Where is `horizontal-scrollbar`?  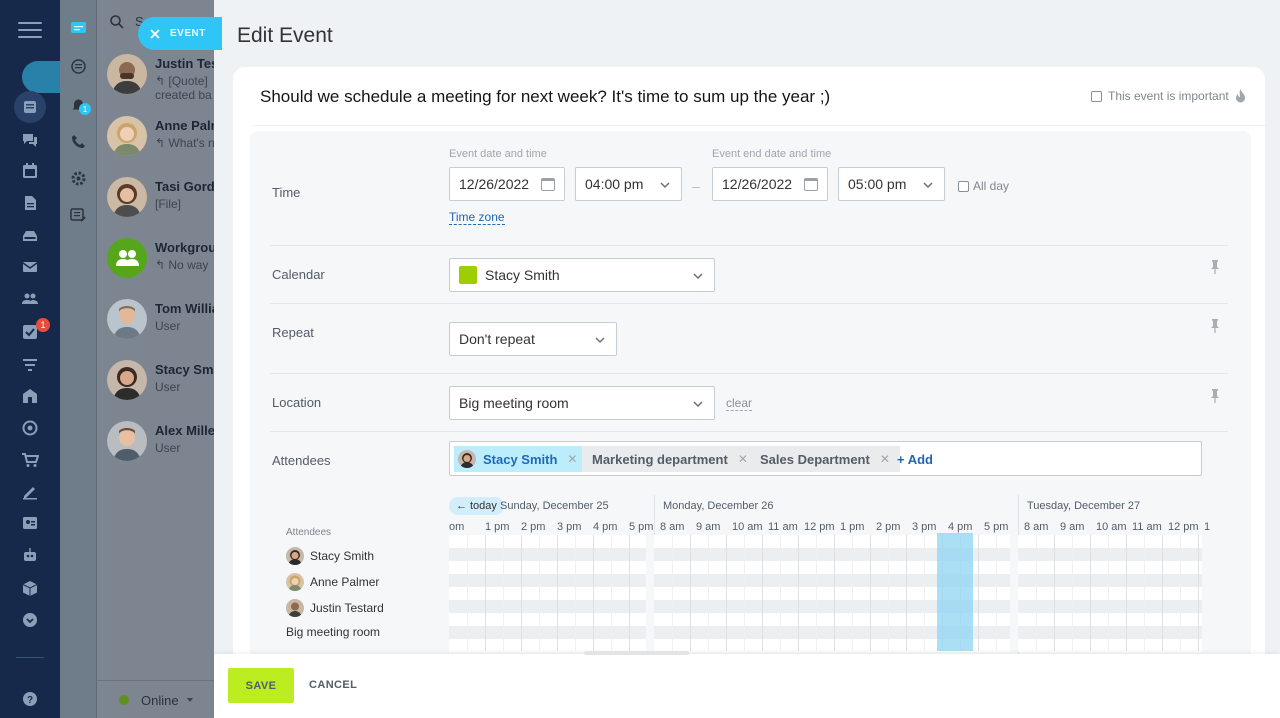
horizontal-scrollbar is located at coordinates (636, 653).